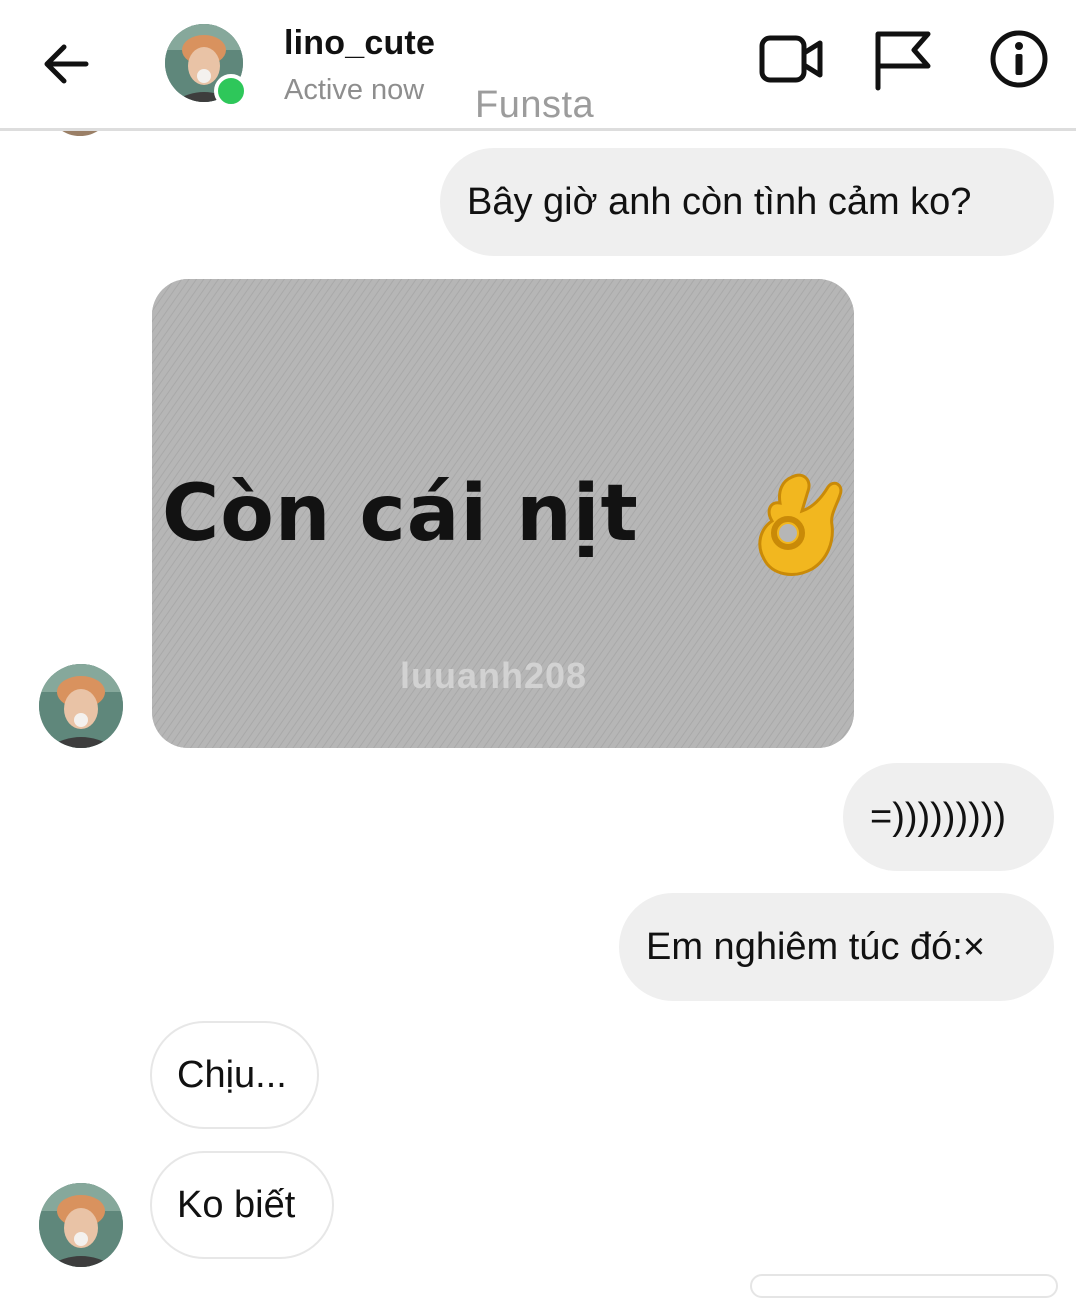 Image resolution: width=1076 pixels, height=1298 pixels. I want to click on sticker-caption: Còn cái nịt, so click(400, 514).